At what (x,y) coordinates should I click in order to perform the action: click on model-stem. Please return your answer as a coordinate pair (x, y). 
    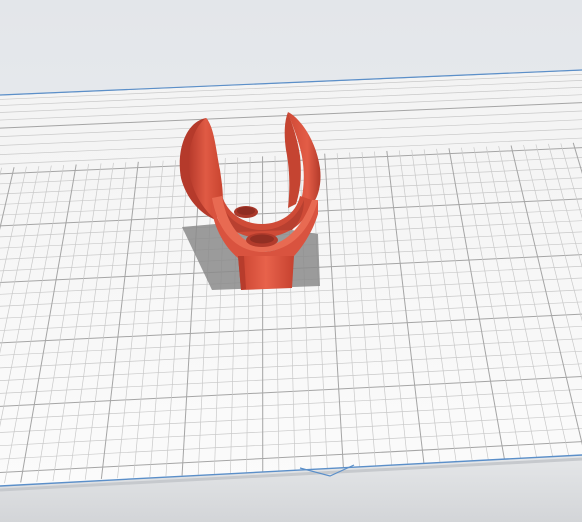
    Looking at the image, I should click on (266, 273).